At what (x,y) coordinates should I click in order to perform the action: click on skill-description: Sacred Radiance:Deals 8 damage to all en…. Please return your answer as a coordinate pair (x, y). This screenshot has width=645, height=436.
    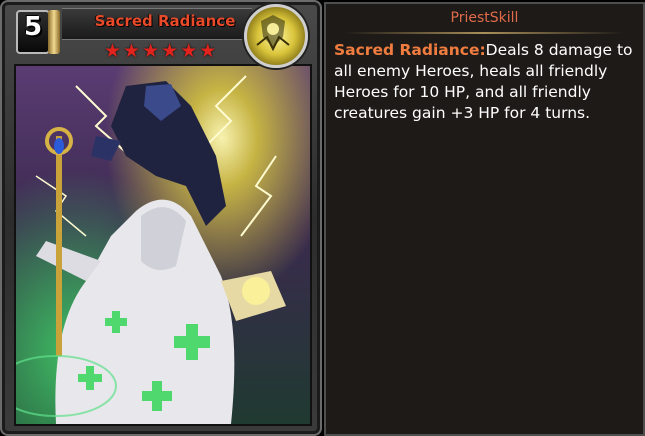
    Looking at the image, I should click on (484, 82).